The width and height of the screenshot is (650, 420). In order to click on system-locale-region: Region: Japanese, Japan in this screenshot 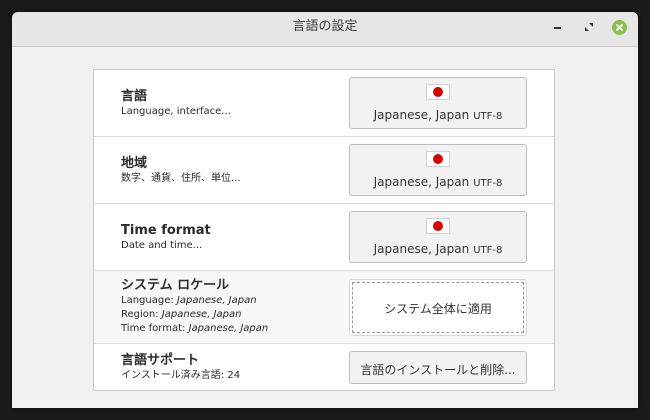, I will do `click(181, 314)`.